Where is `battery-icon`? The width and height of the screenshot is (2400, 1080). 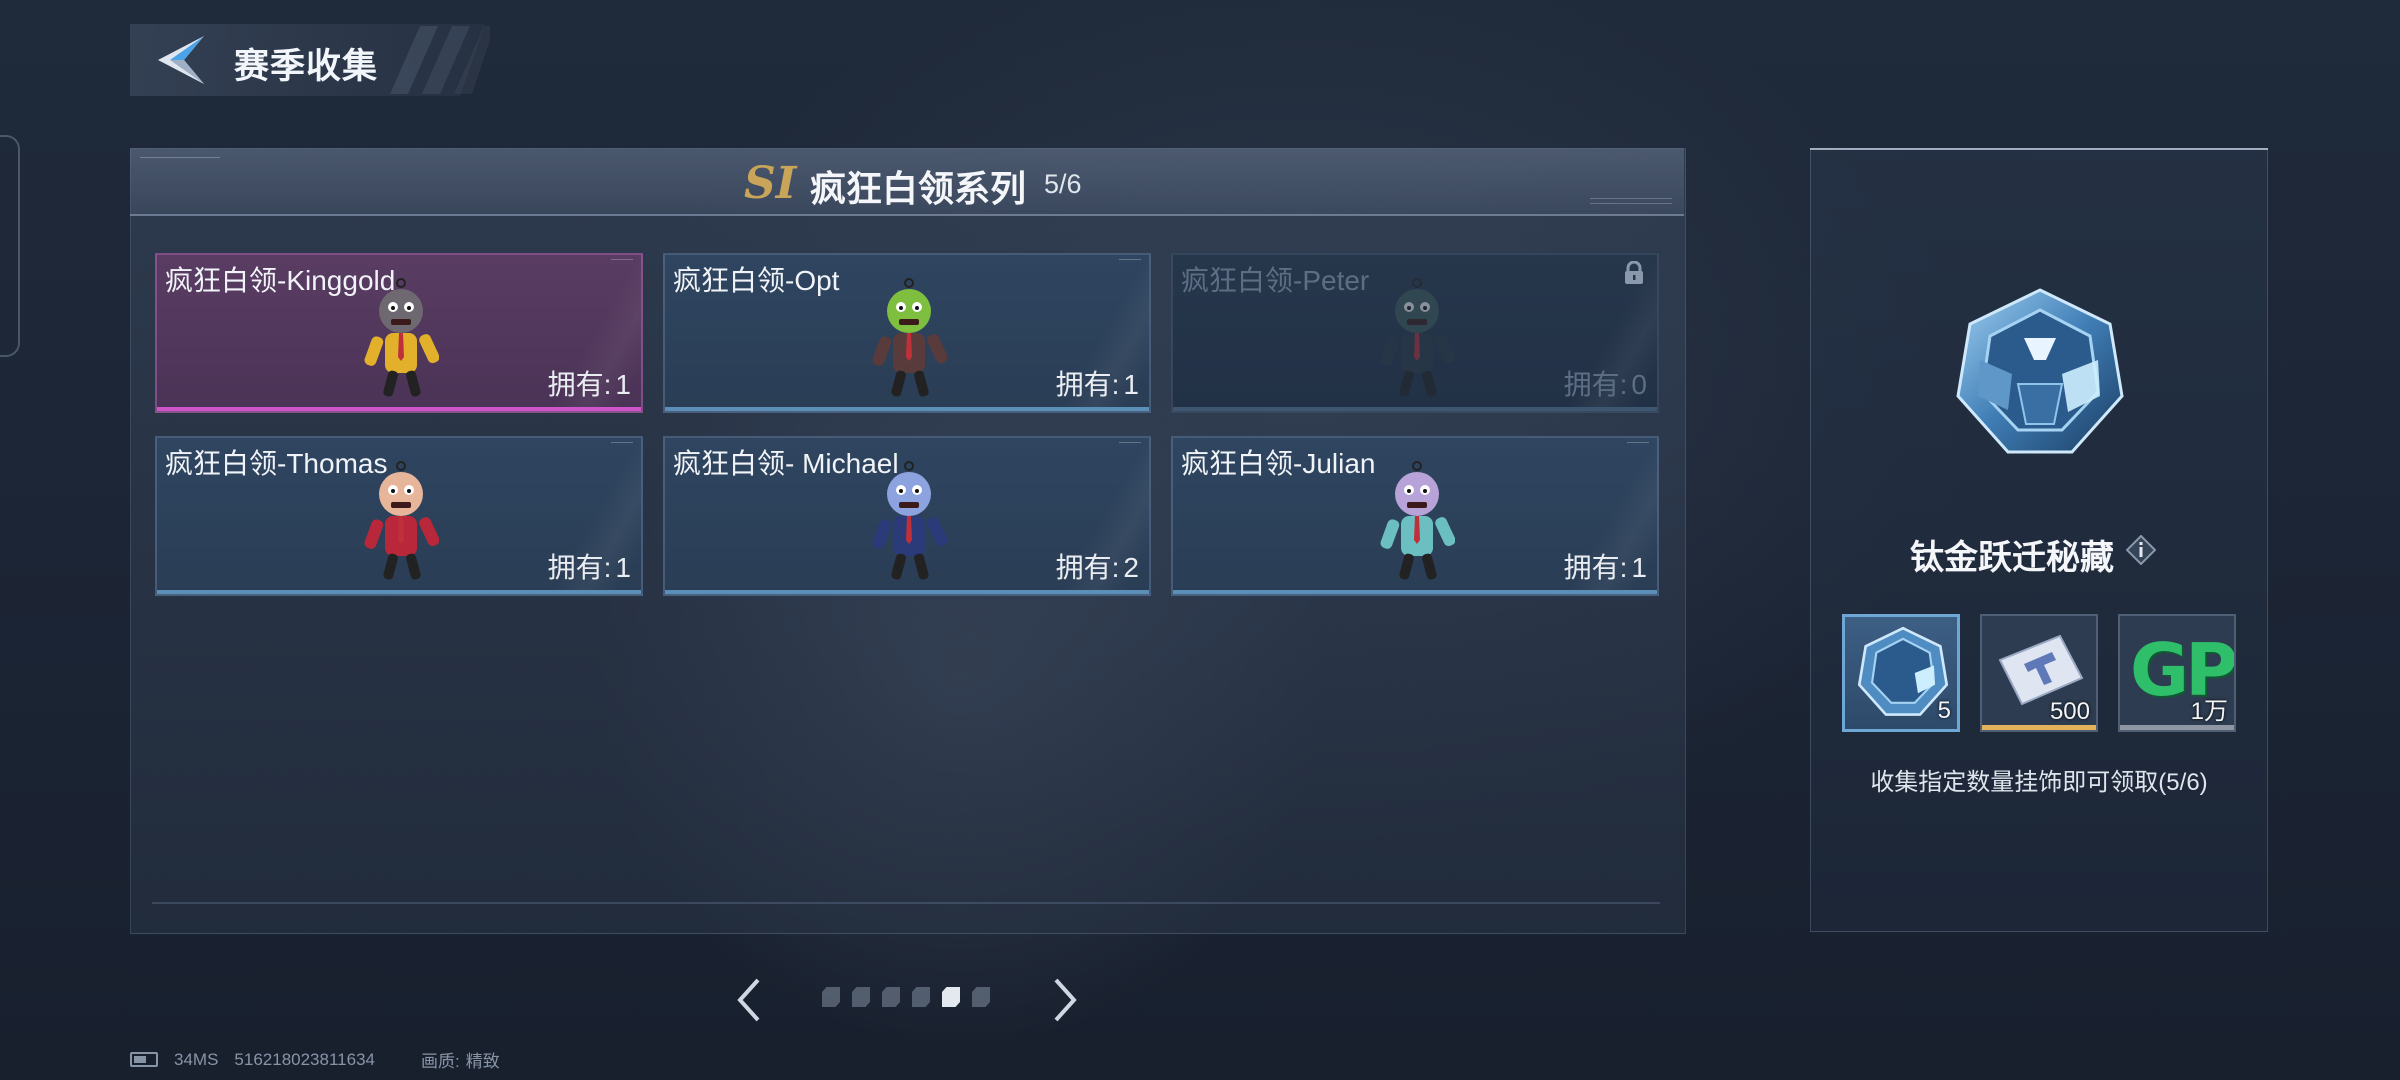 battery-icon is located at coordinates (144, 1059).